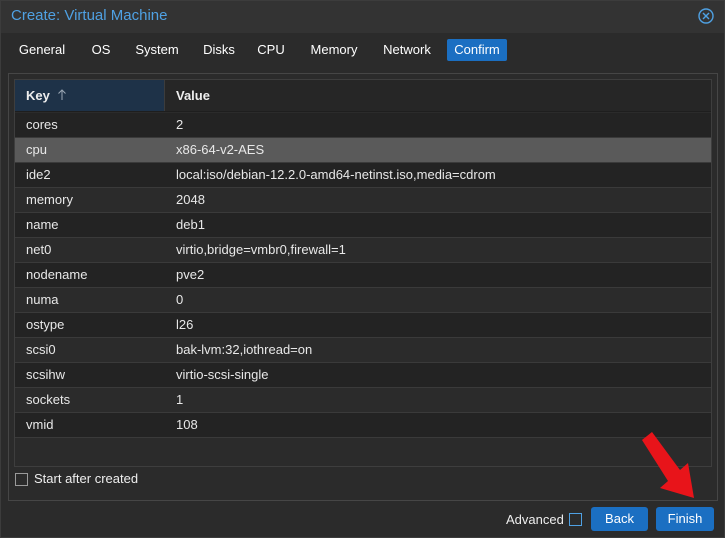  I want to click on grid-header: Key Value, so click(363, 96).